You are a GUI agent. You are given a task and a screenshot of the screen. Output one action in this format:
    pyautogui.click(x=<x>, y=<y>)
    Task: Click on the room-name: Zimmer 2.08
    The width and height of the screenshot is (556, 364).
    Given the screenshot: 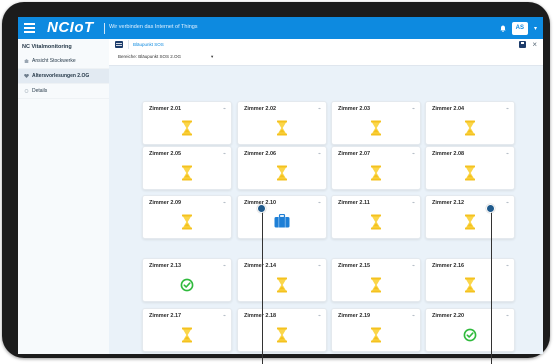 What is the action you would take?
    pyautogui.click(x=448, y=154)
    